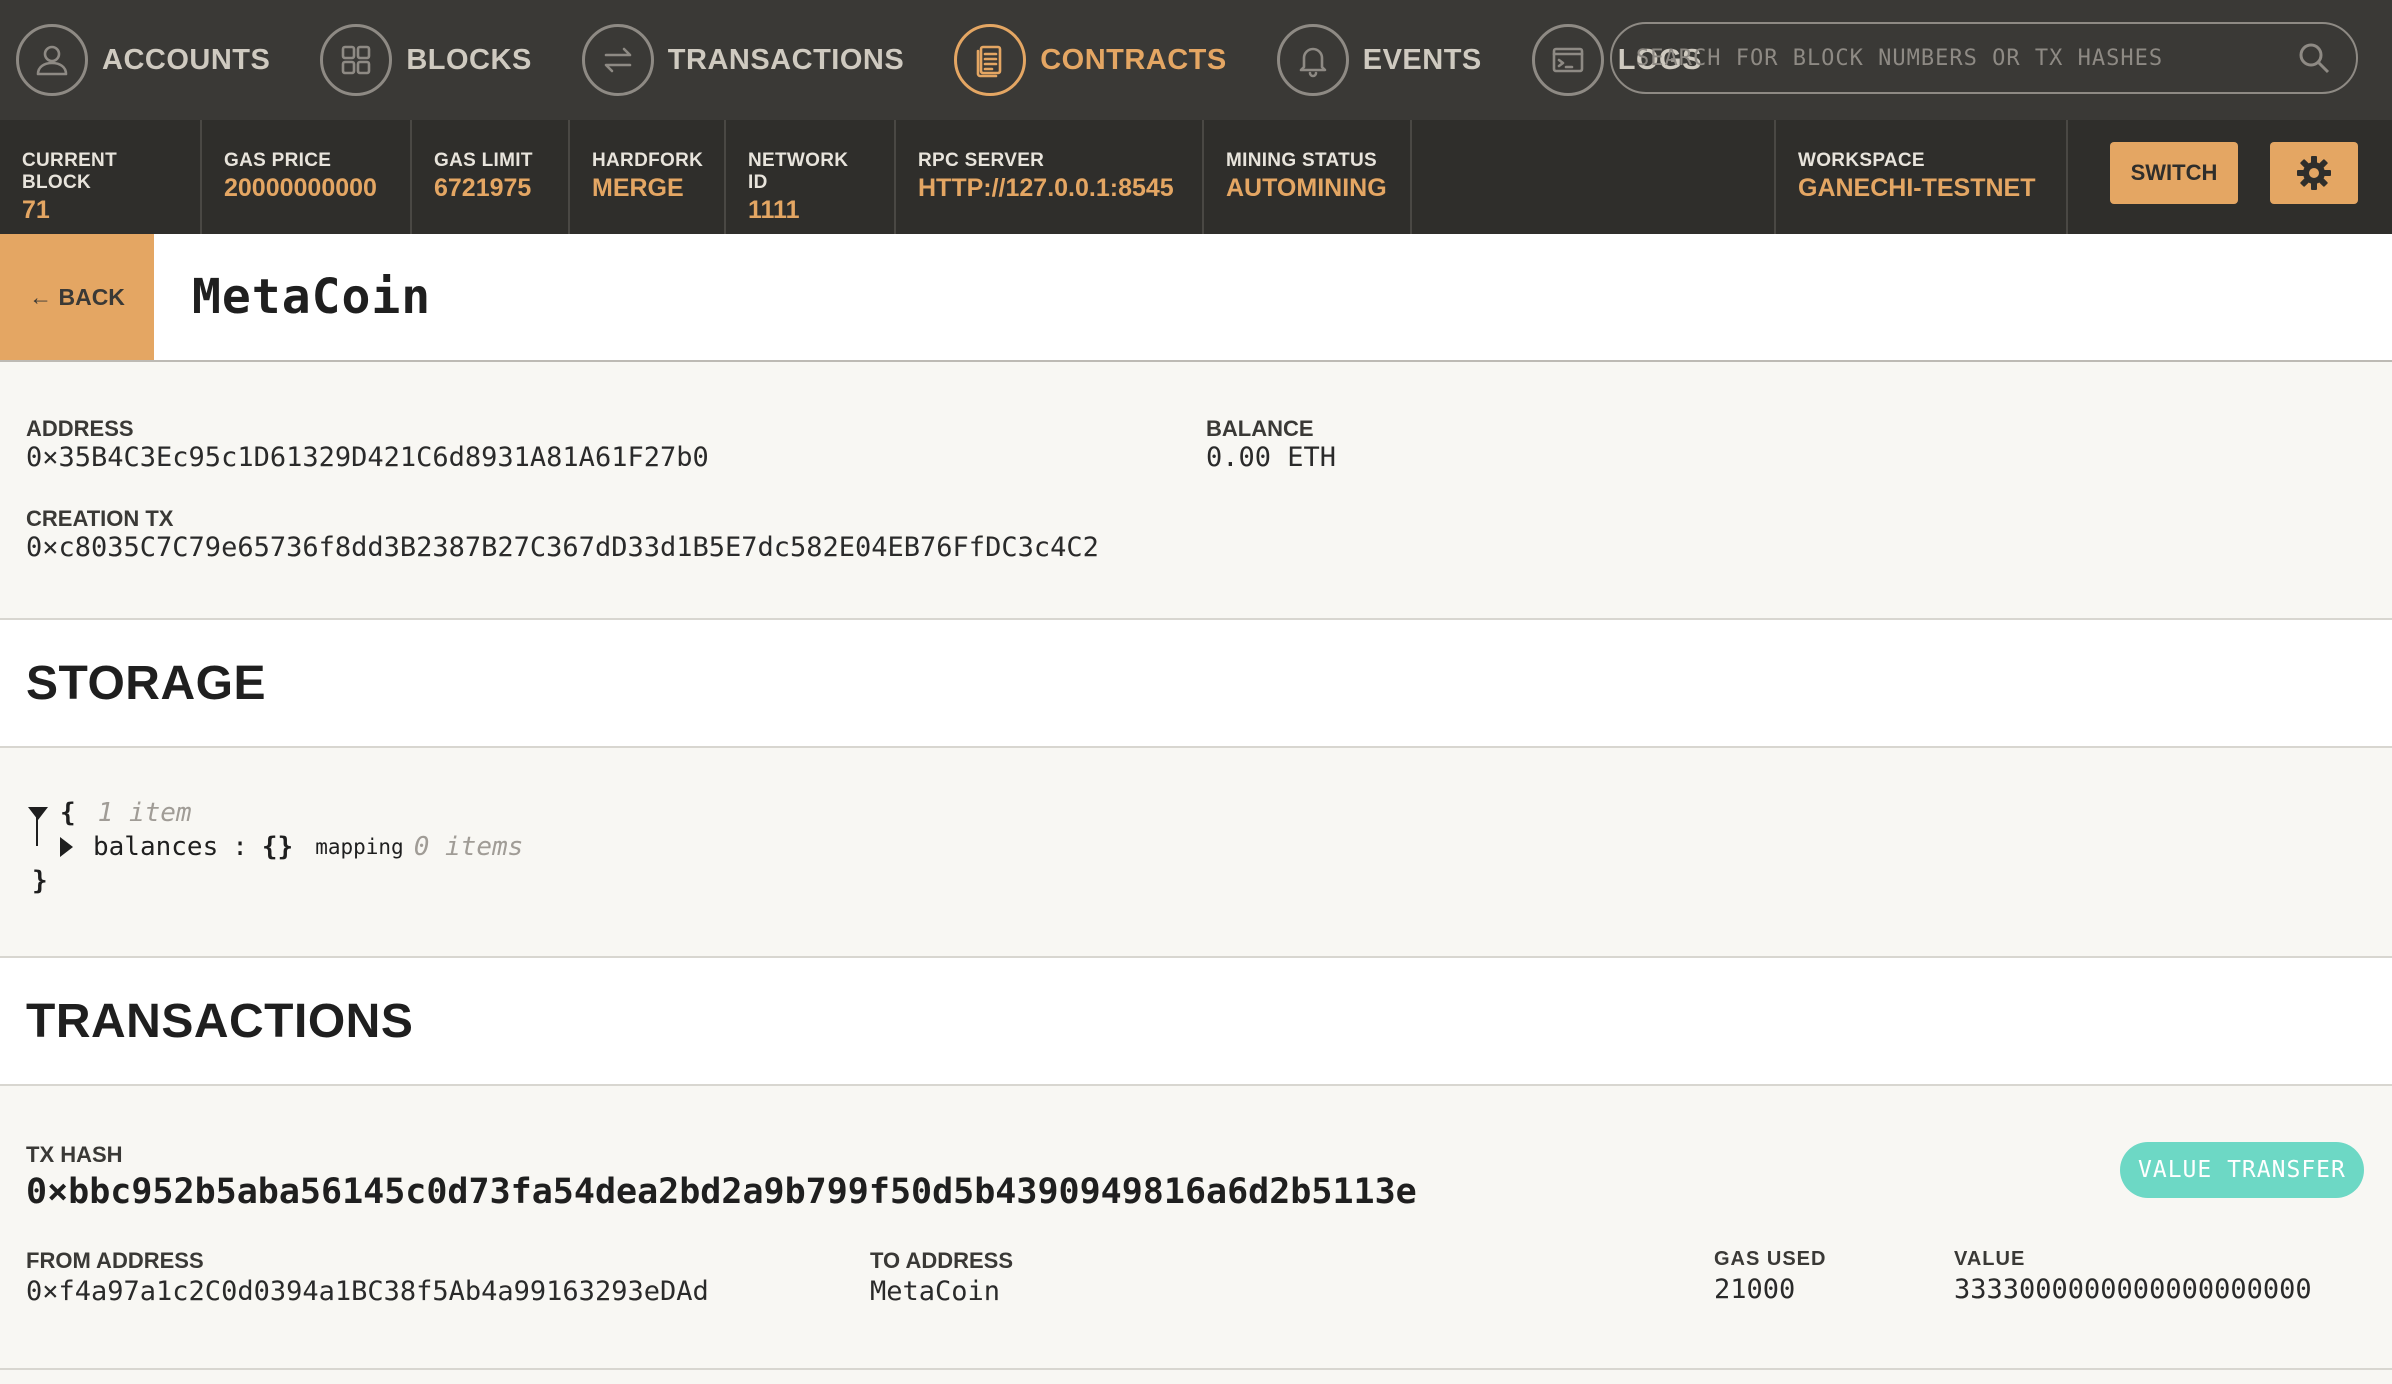  I want to click on stat-network-id: NETWORK ID 1111, so click(811, 177).